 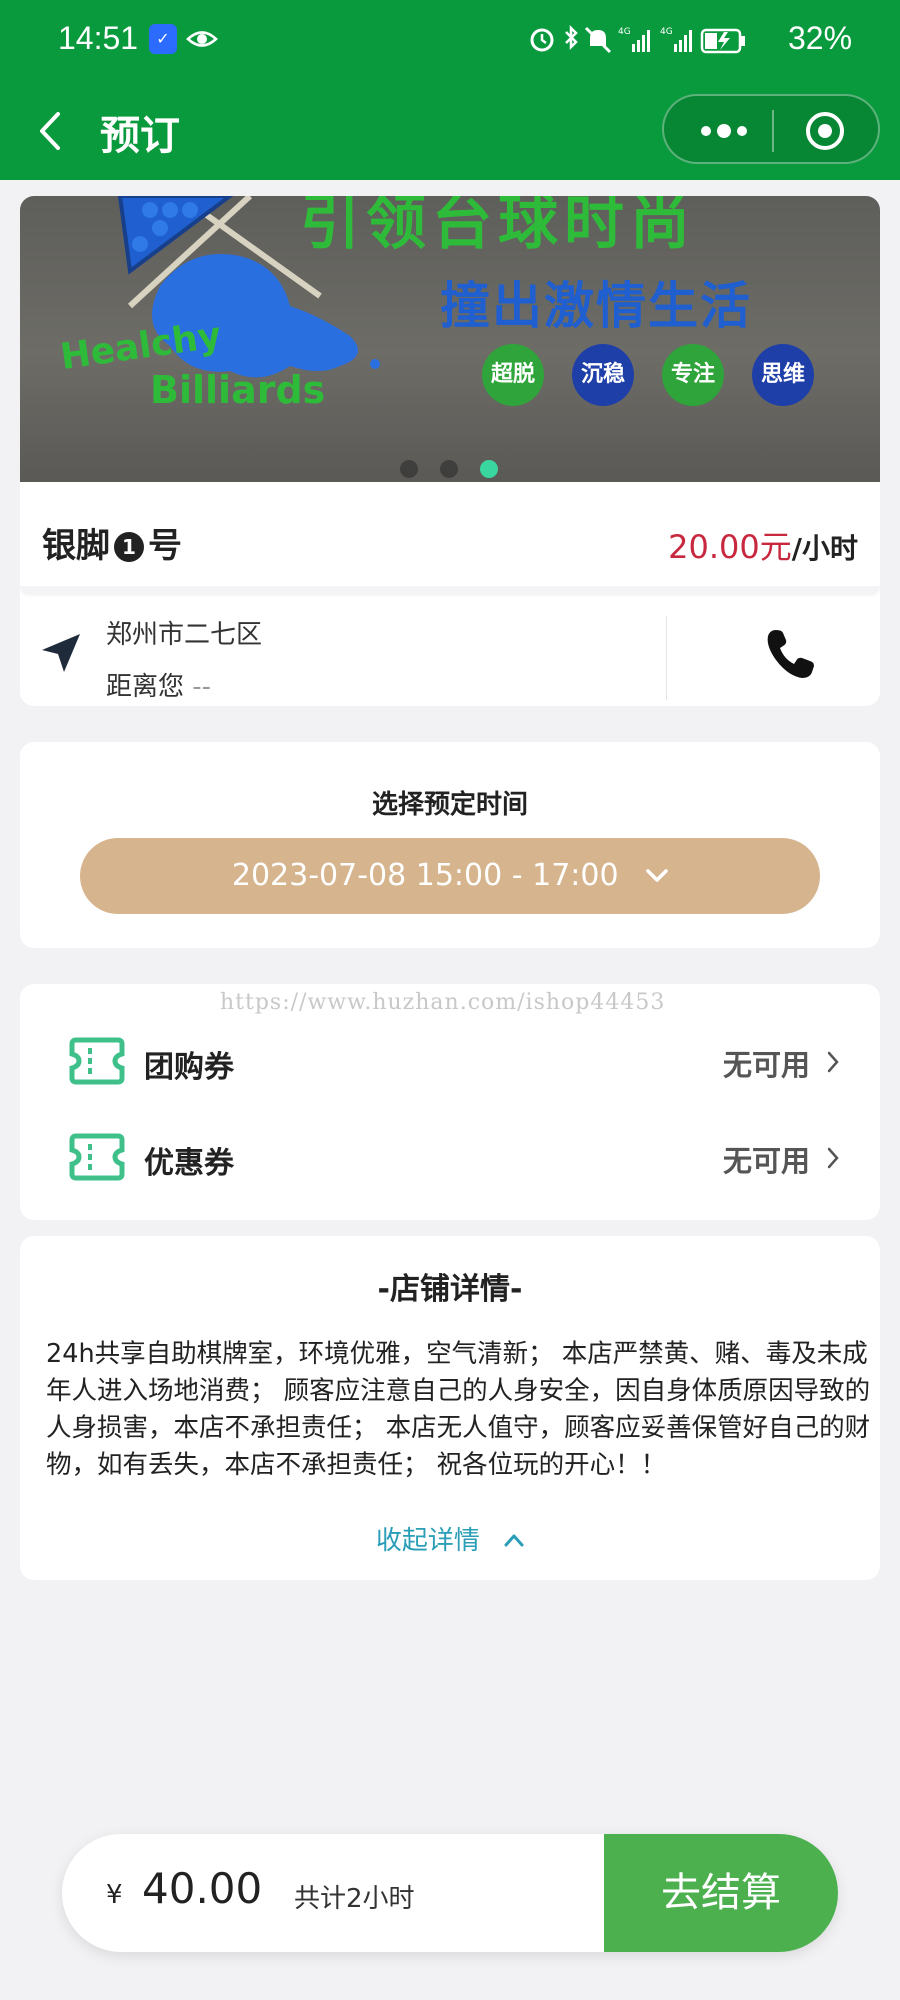 What do you see at coordinates (489, 469) in the screenshot?
I see `carousel-dot-active` at bounding box center [489, 469].